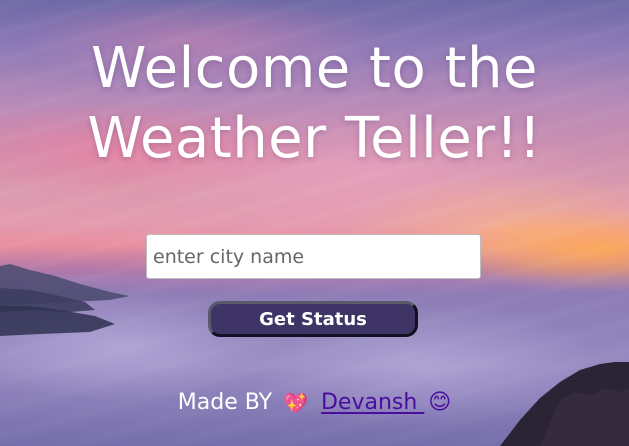 The image size is (629, 446). I want to click on author-name: Devansh, so click(369, 402).